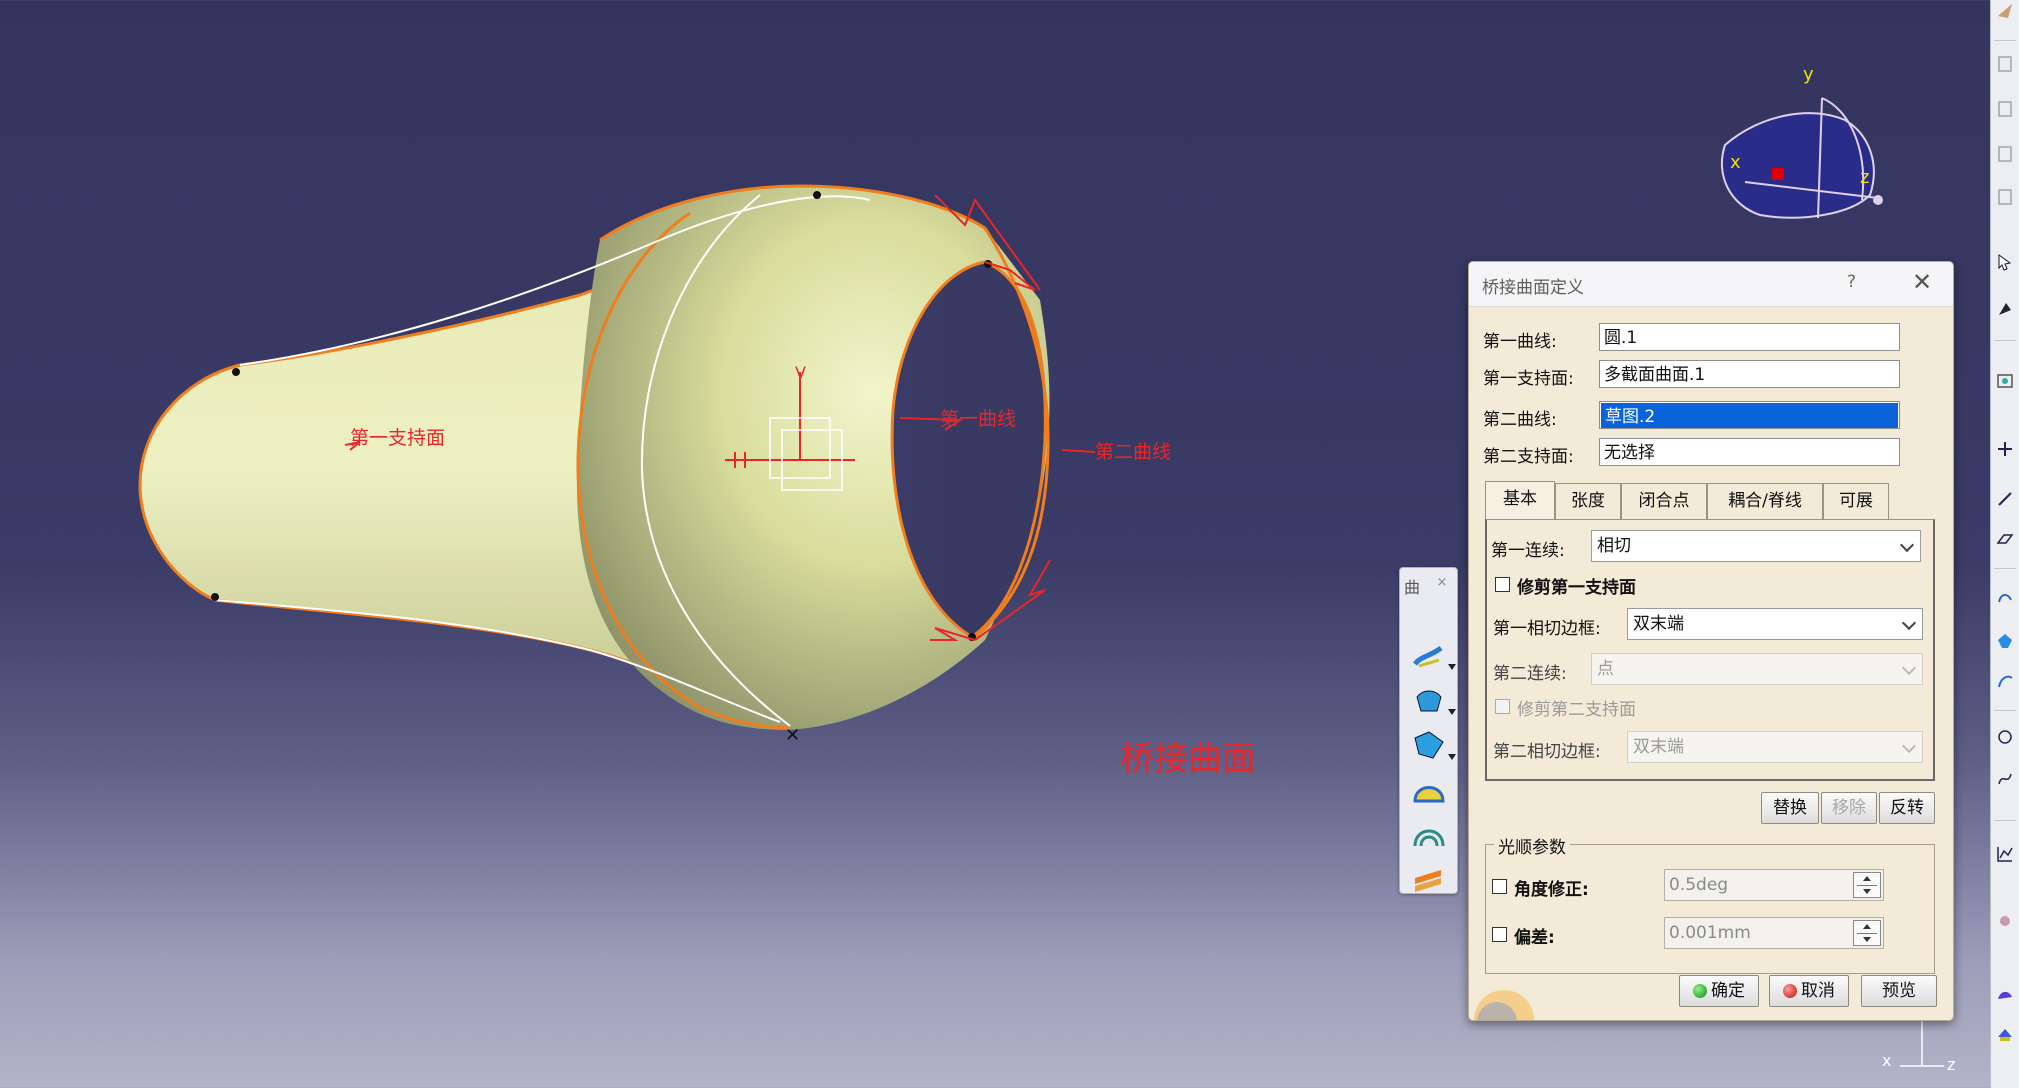 The height and width of the screenshot is (1088, 2019). Describe the element at coordinates (1504, 1005) in the screenshot. I see `catia-logo-icon` at that location.